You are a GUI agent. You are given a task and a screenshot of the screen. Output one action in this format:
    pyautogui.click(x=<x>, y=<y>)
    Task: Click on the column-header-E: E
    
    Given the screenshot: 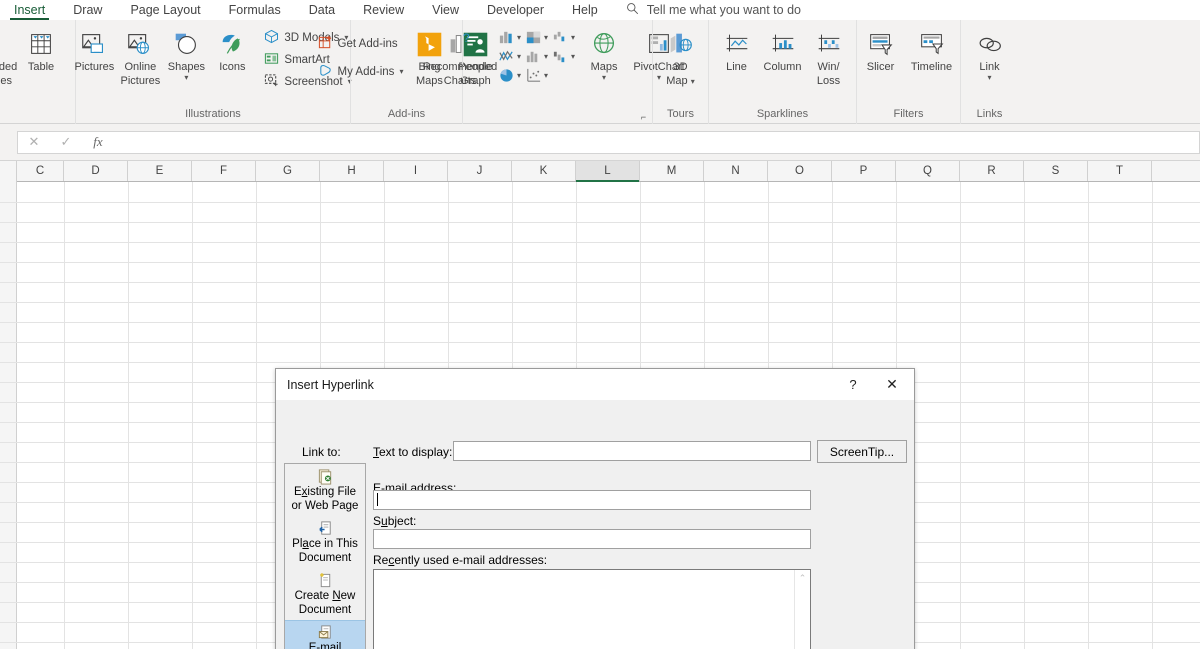 What is the action you would take?
    pyautogui.click(x=160, y=171)
    